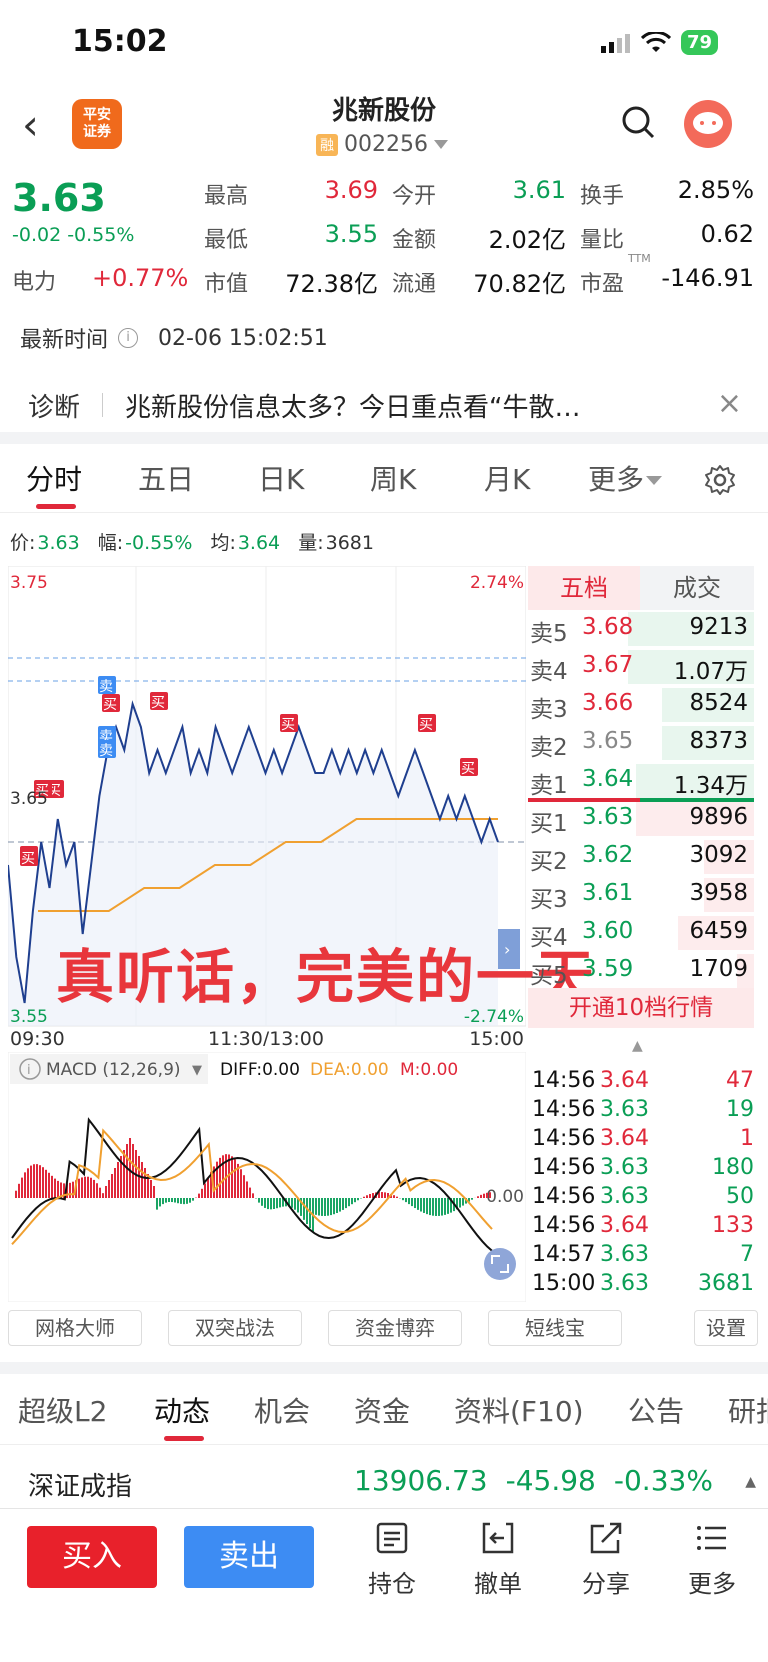 Image resolution: width=768 pixels, height=1662 pixels. What do you see at coordinates (641, 933) in the screenshot?
I see `orderbook-row: 买4 3.60 6459` at bounding box center [641, 933].